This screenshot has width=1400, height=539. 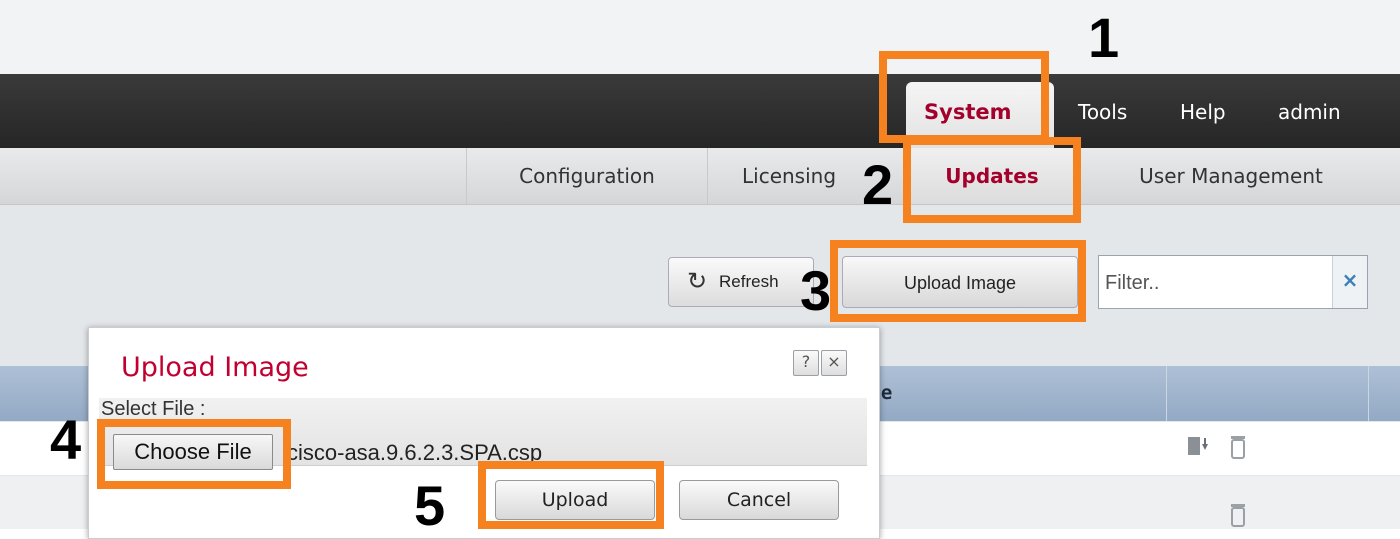 What do you see at coordinates (194, 454) in the screenshot?
I see `highlight-step4` at bounding box center [194, 454].